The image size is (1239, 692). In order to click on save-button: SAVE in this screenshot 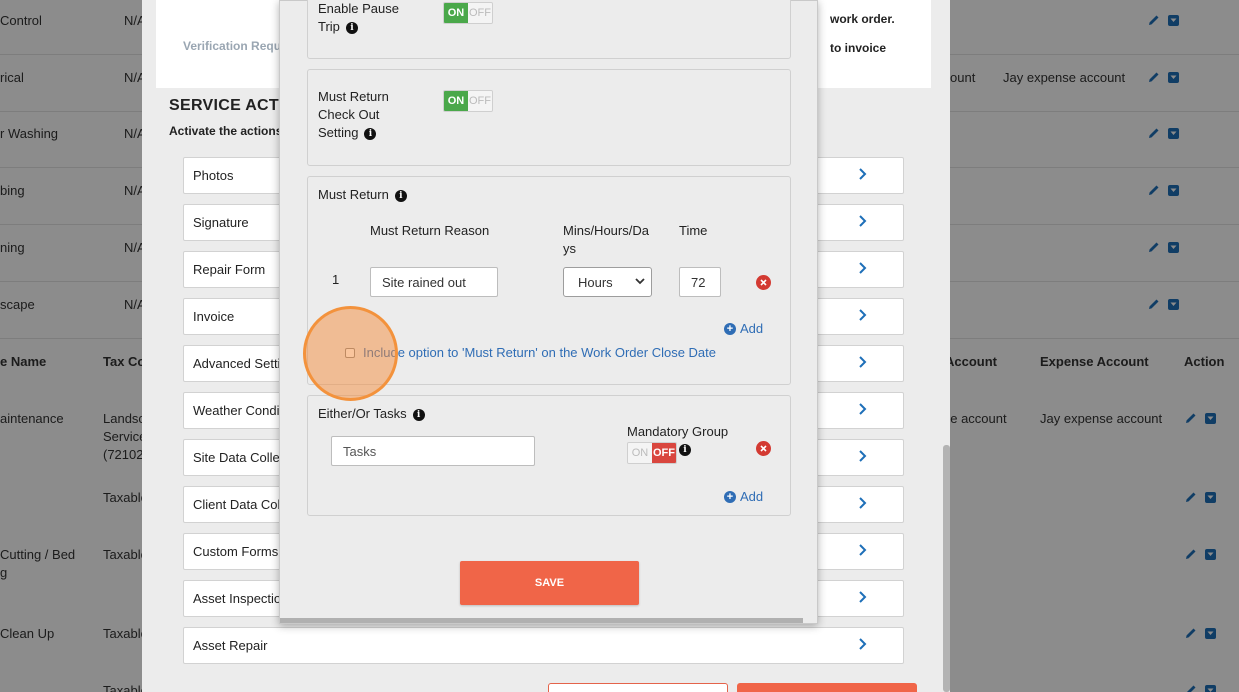, I will do `click(549, 583)`.